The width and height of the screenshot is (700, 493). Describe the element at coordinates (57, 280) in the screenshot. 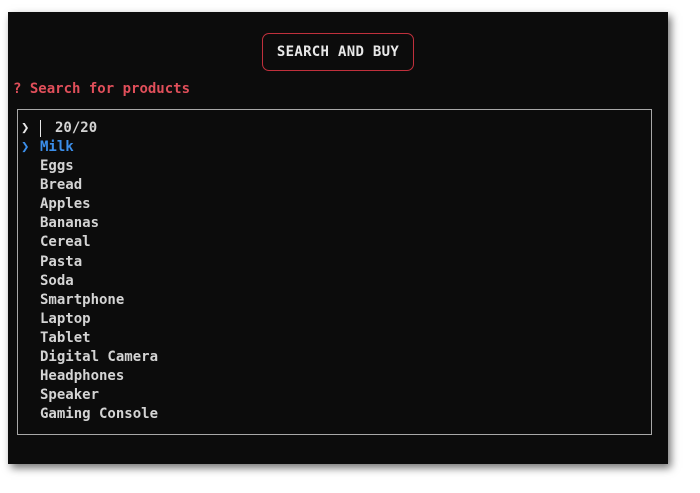

I see `list-item-label: Soda` at that location.